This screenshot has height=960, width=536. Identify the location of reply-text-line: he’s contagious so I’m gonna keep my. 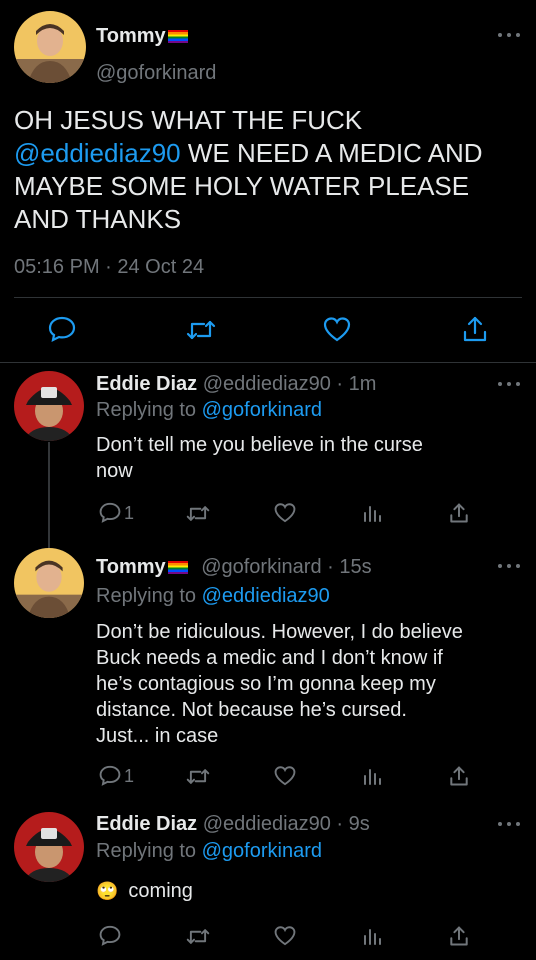
(266, 684).